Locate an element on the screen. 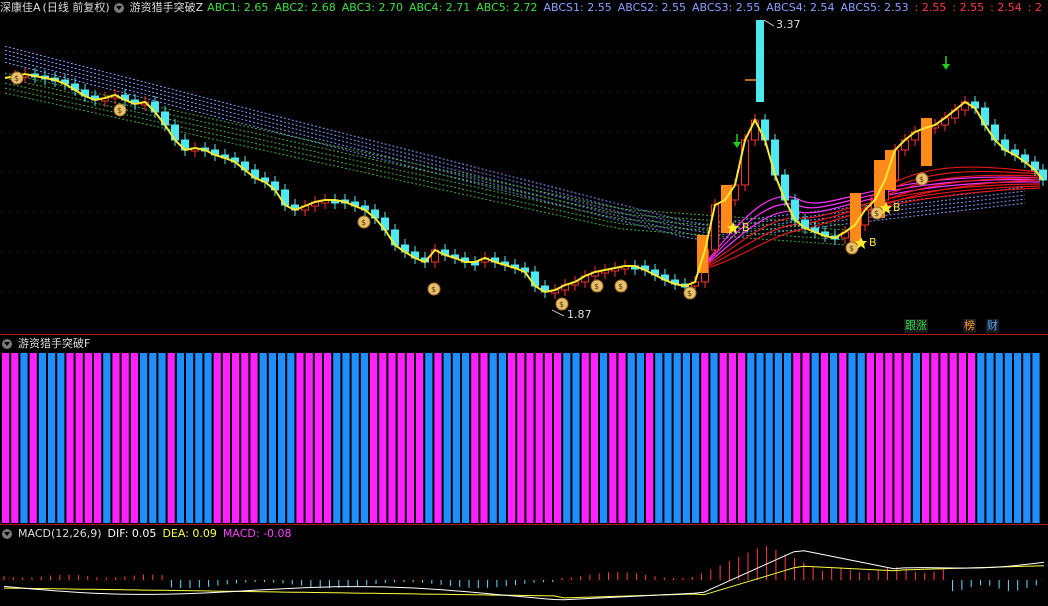 This screenshot has height=606, width=1048. macd-title: MACD(12,26,9) is located at coordinates (60, 534).